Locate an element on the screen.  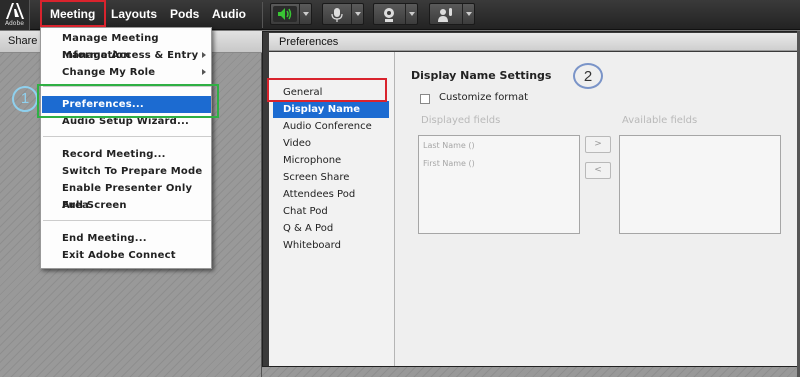
menu-item-manage-access-entry: Manage Access & Entry is located at coordinates (126, 55).